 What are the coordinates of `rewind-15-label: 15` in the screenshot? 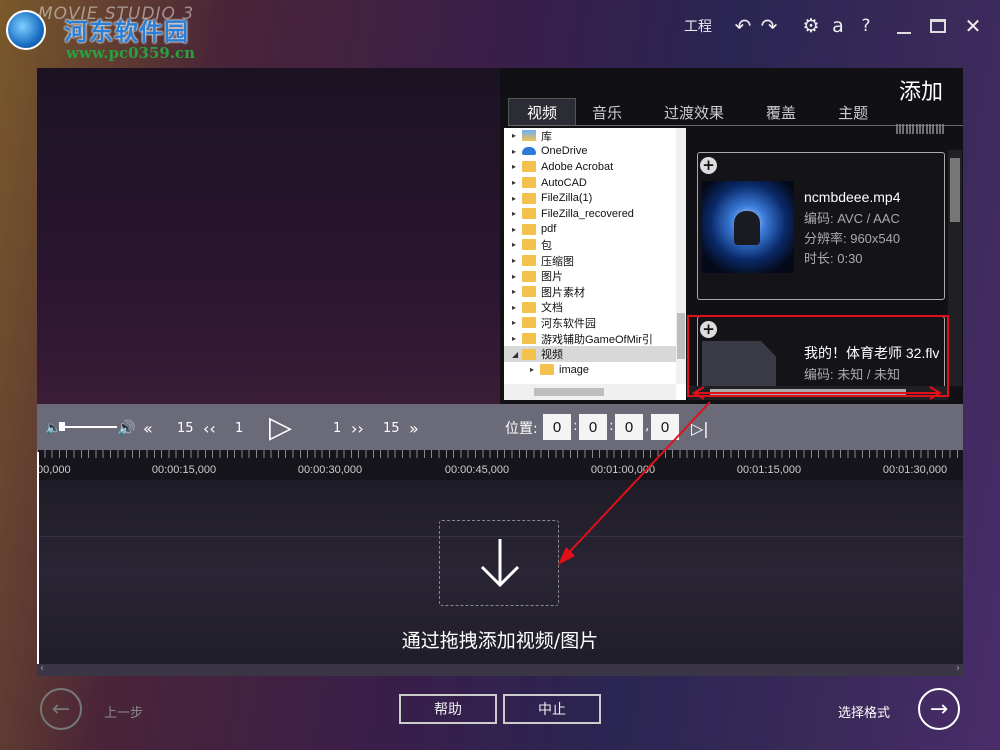 It's located at (185, 428).